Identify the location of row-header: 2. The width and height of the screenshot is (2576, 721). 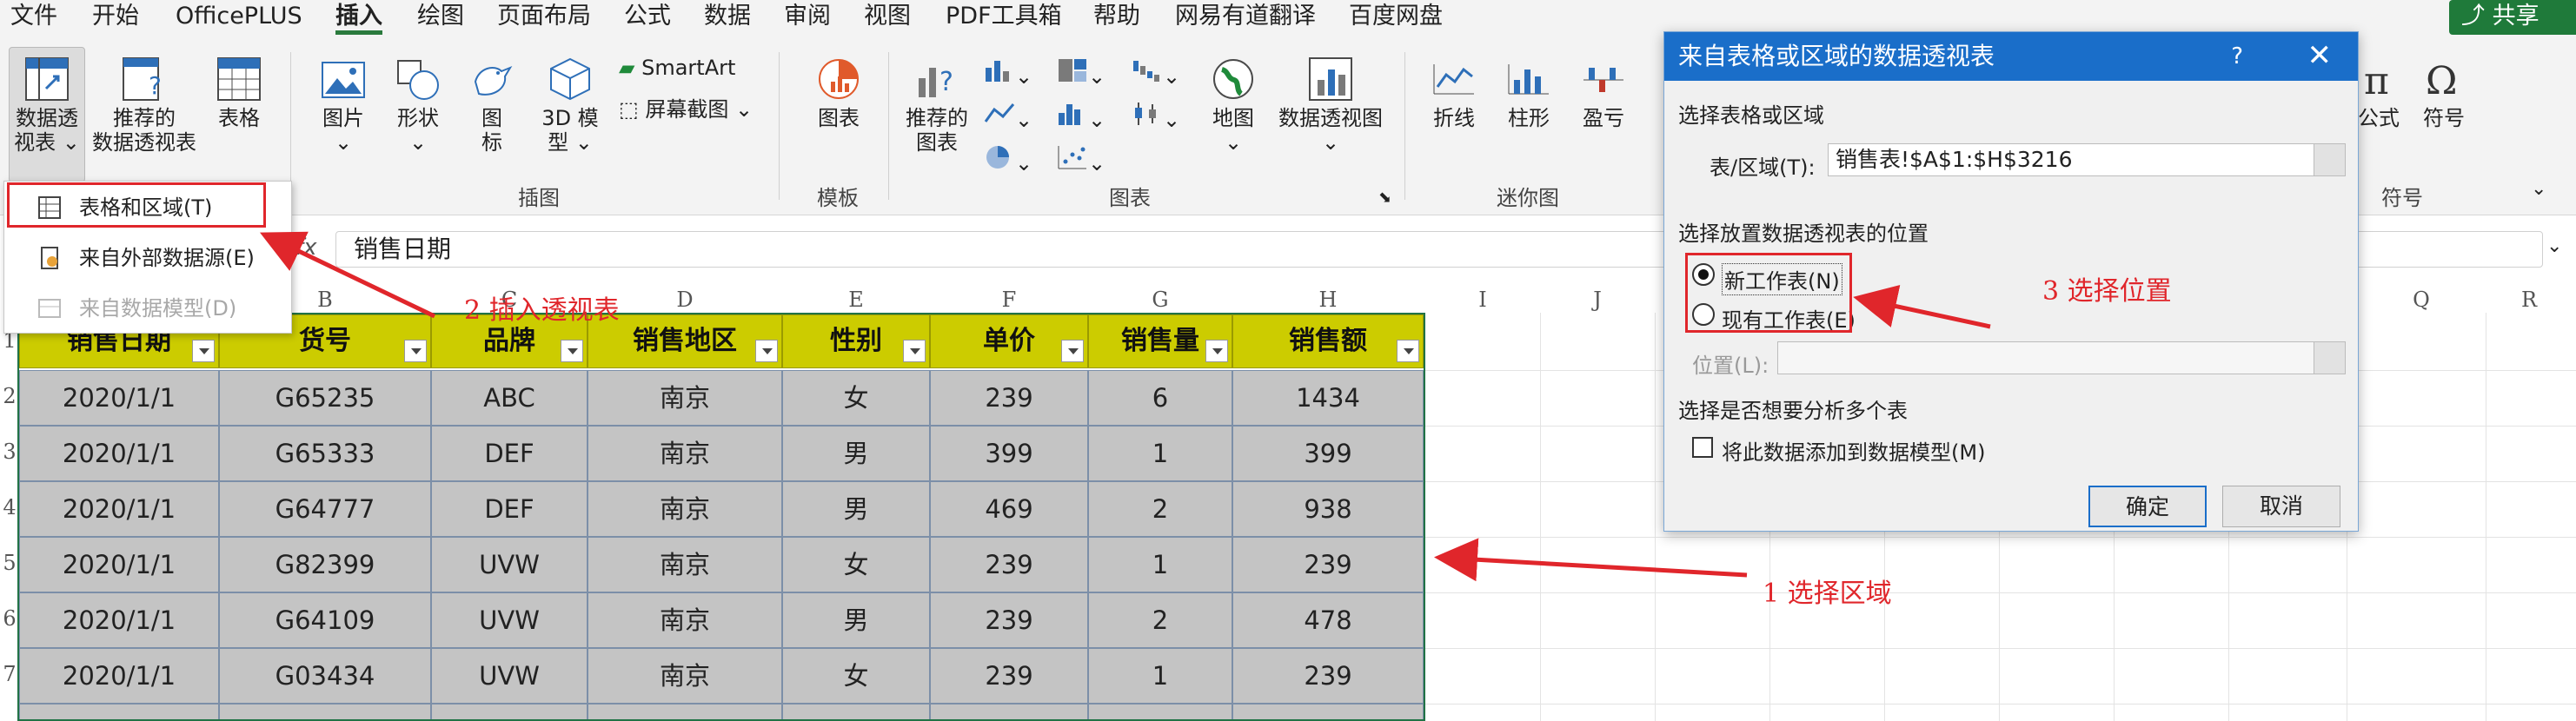
(9, 396).